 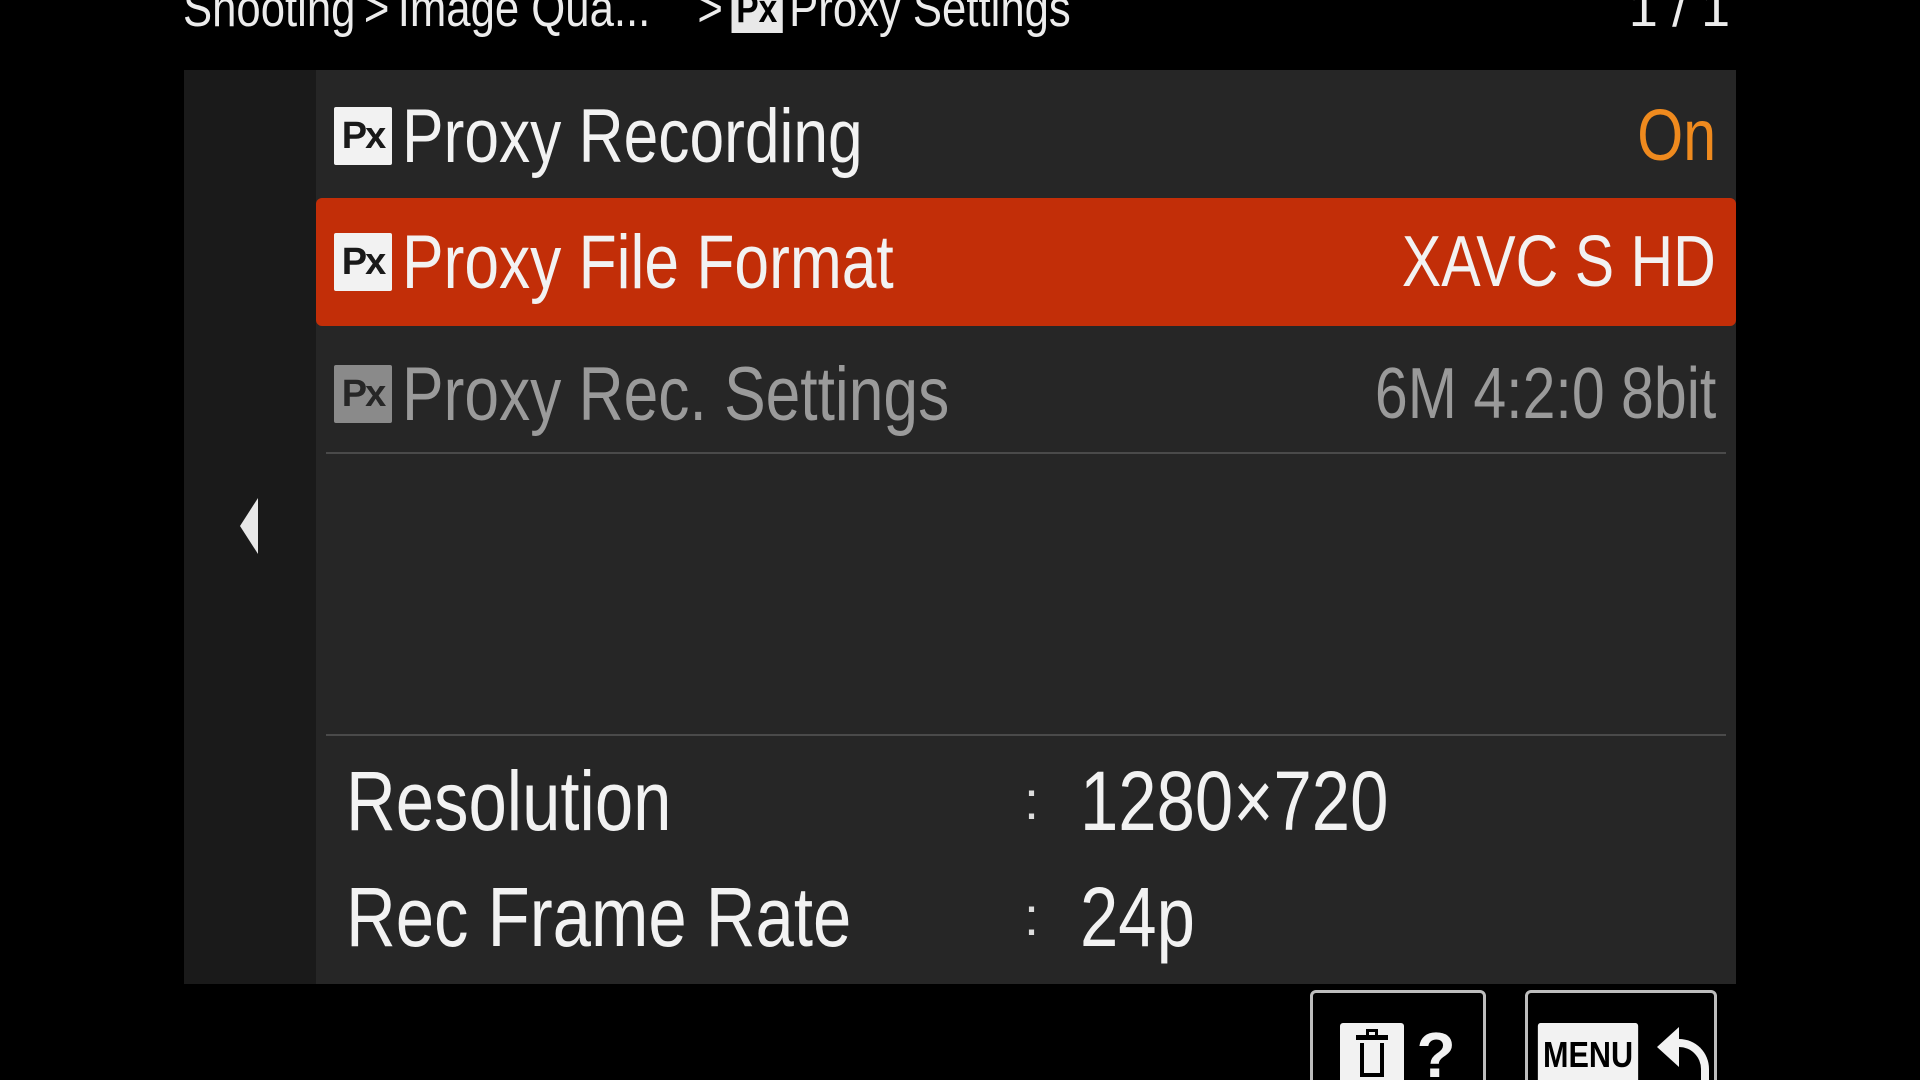 I want to click on left-rail, so click(x=250, y=527).